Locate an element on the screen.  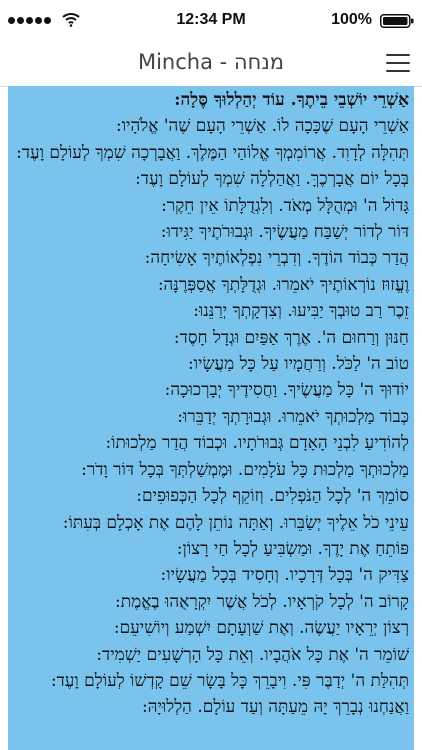
page-title: Mincha - מנחה is located at coordinates (211, 62).